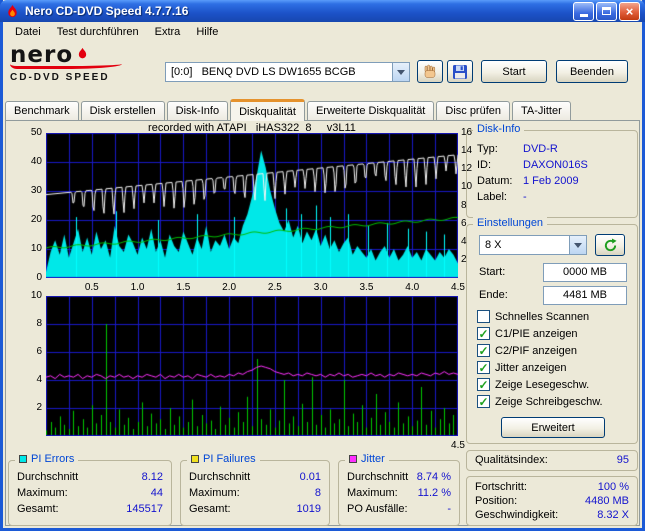 The height and width of the screenshot is (531, 645). Describe the element at coordinates (353, 459) in the screenshot. I see `jitter-color-swatch` at that location.